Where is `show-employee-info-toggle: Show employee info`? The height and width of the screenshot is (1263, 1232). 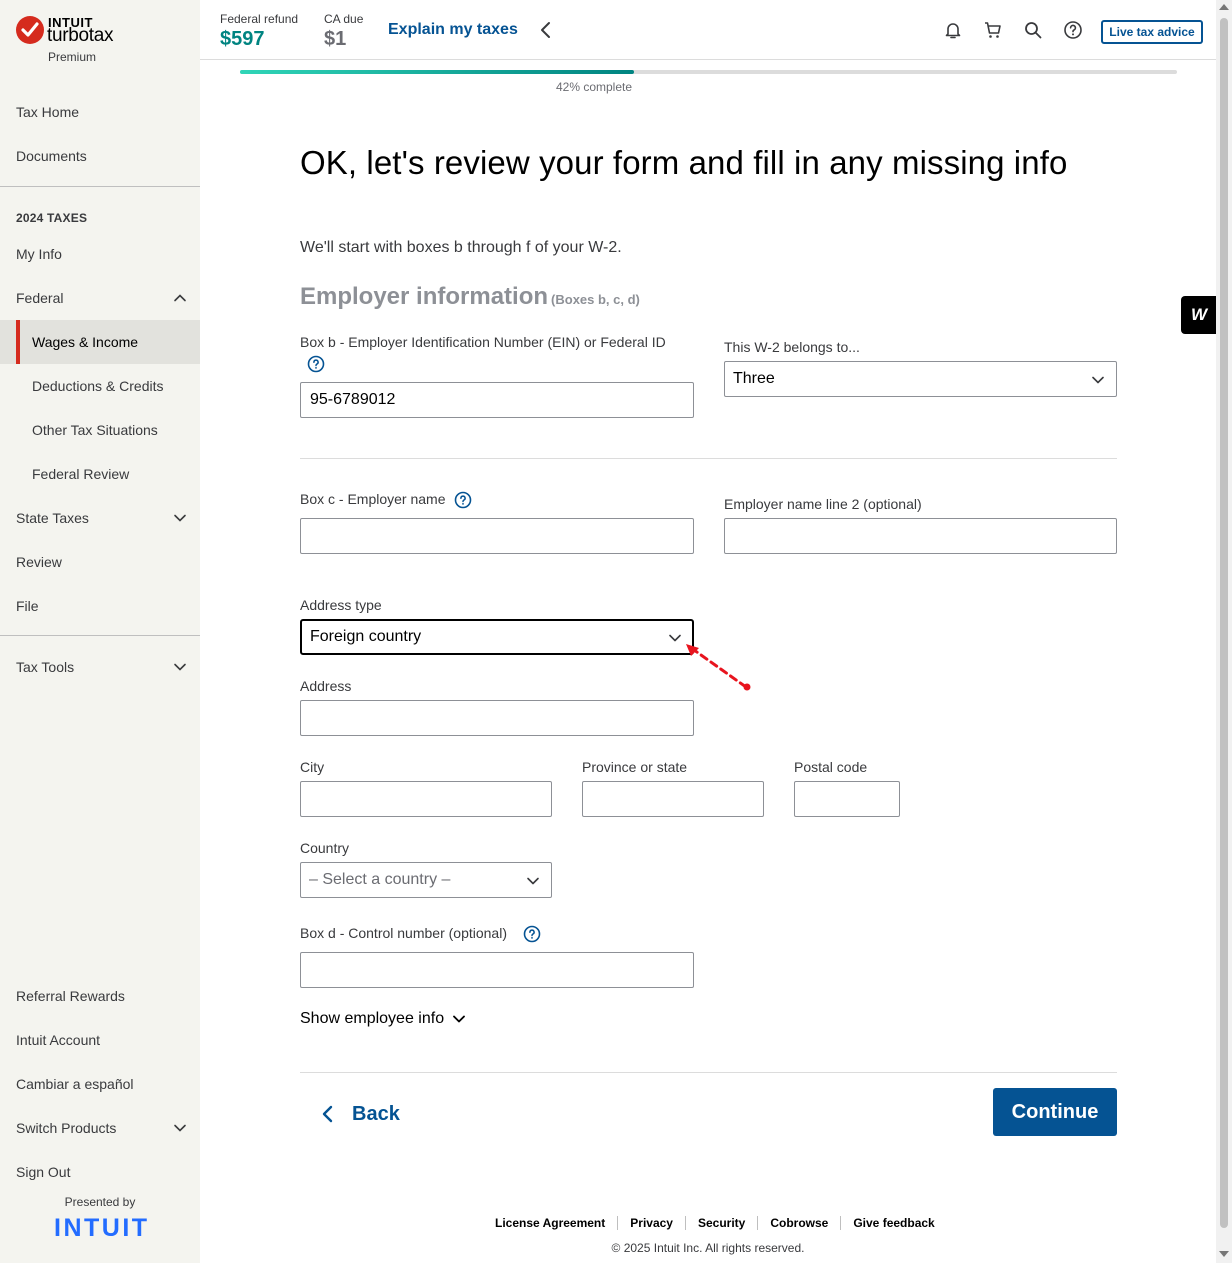 show-employee-info-toggle: Show employee info is located at coordinates (383, 1019).